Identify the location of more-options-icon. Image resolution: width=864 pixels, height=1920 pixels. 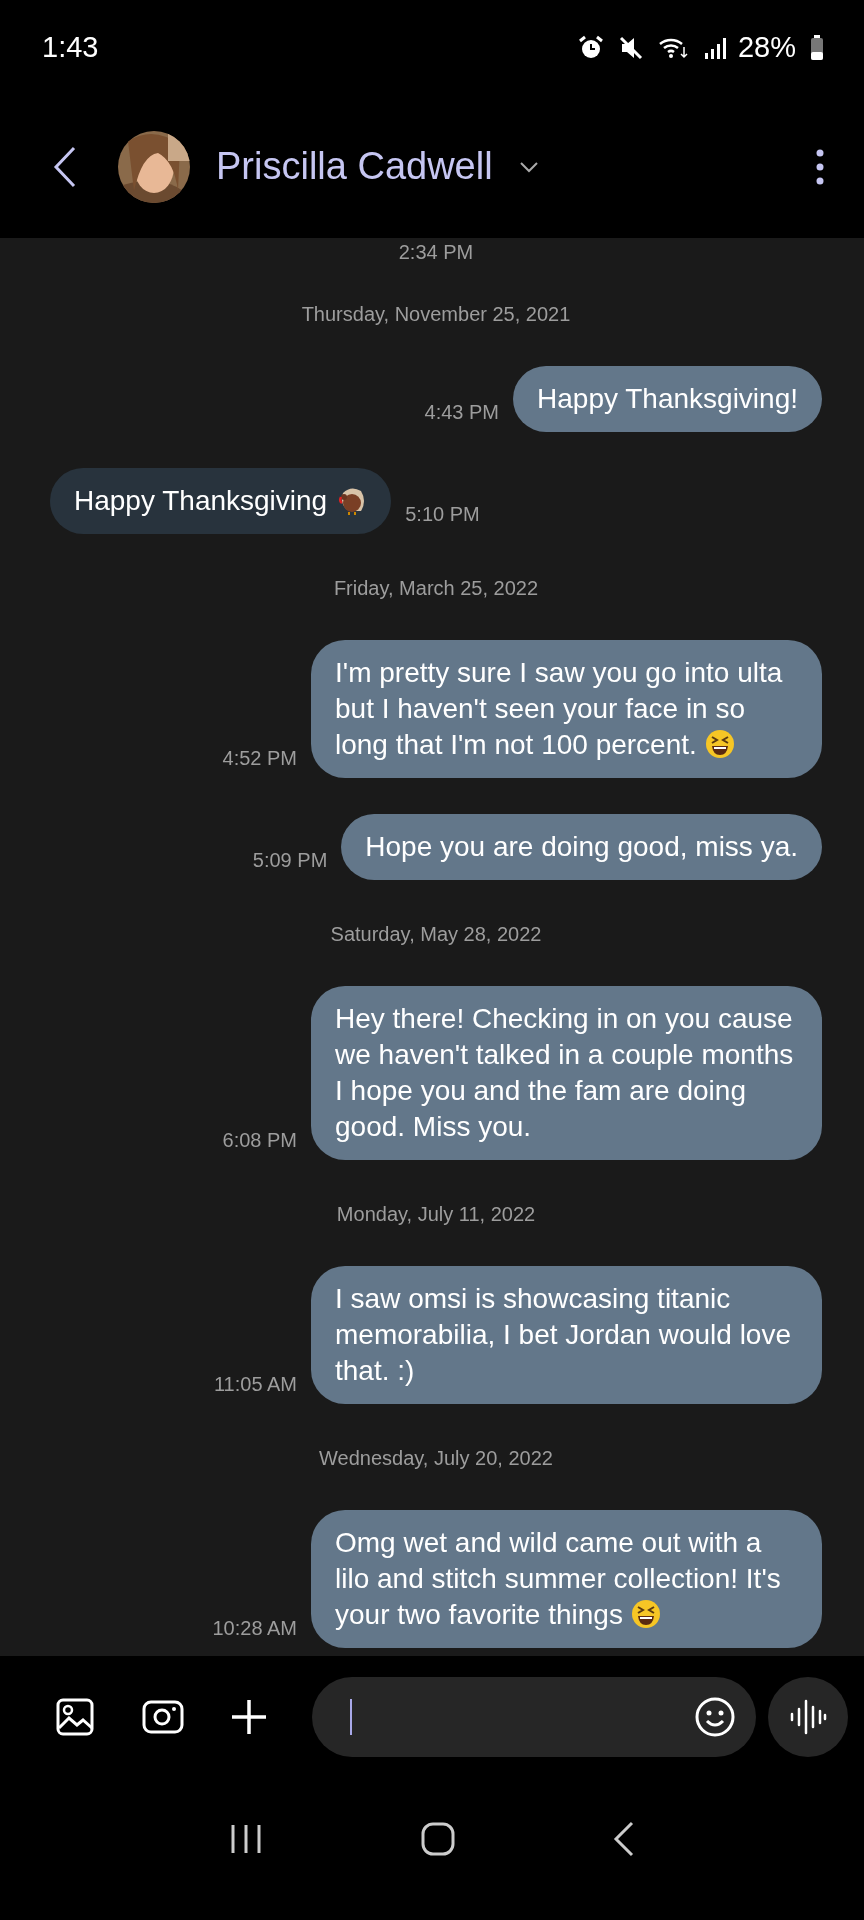
(820, 166).